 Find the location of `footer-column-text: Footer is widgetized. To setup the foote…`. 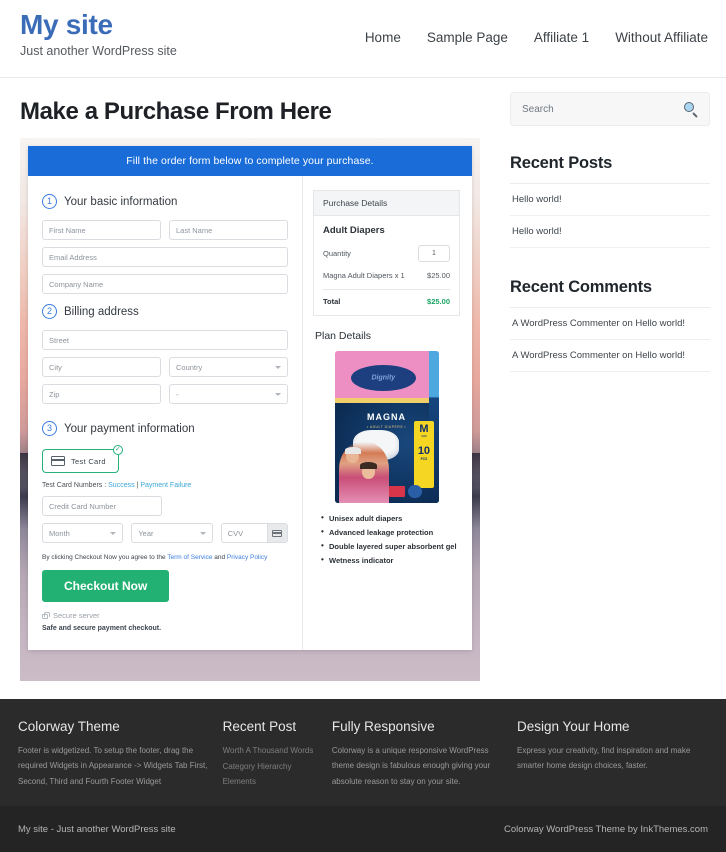

footer-column-text: Footer is widgetized. To setup the foote… is located at coordinates (113, 766).